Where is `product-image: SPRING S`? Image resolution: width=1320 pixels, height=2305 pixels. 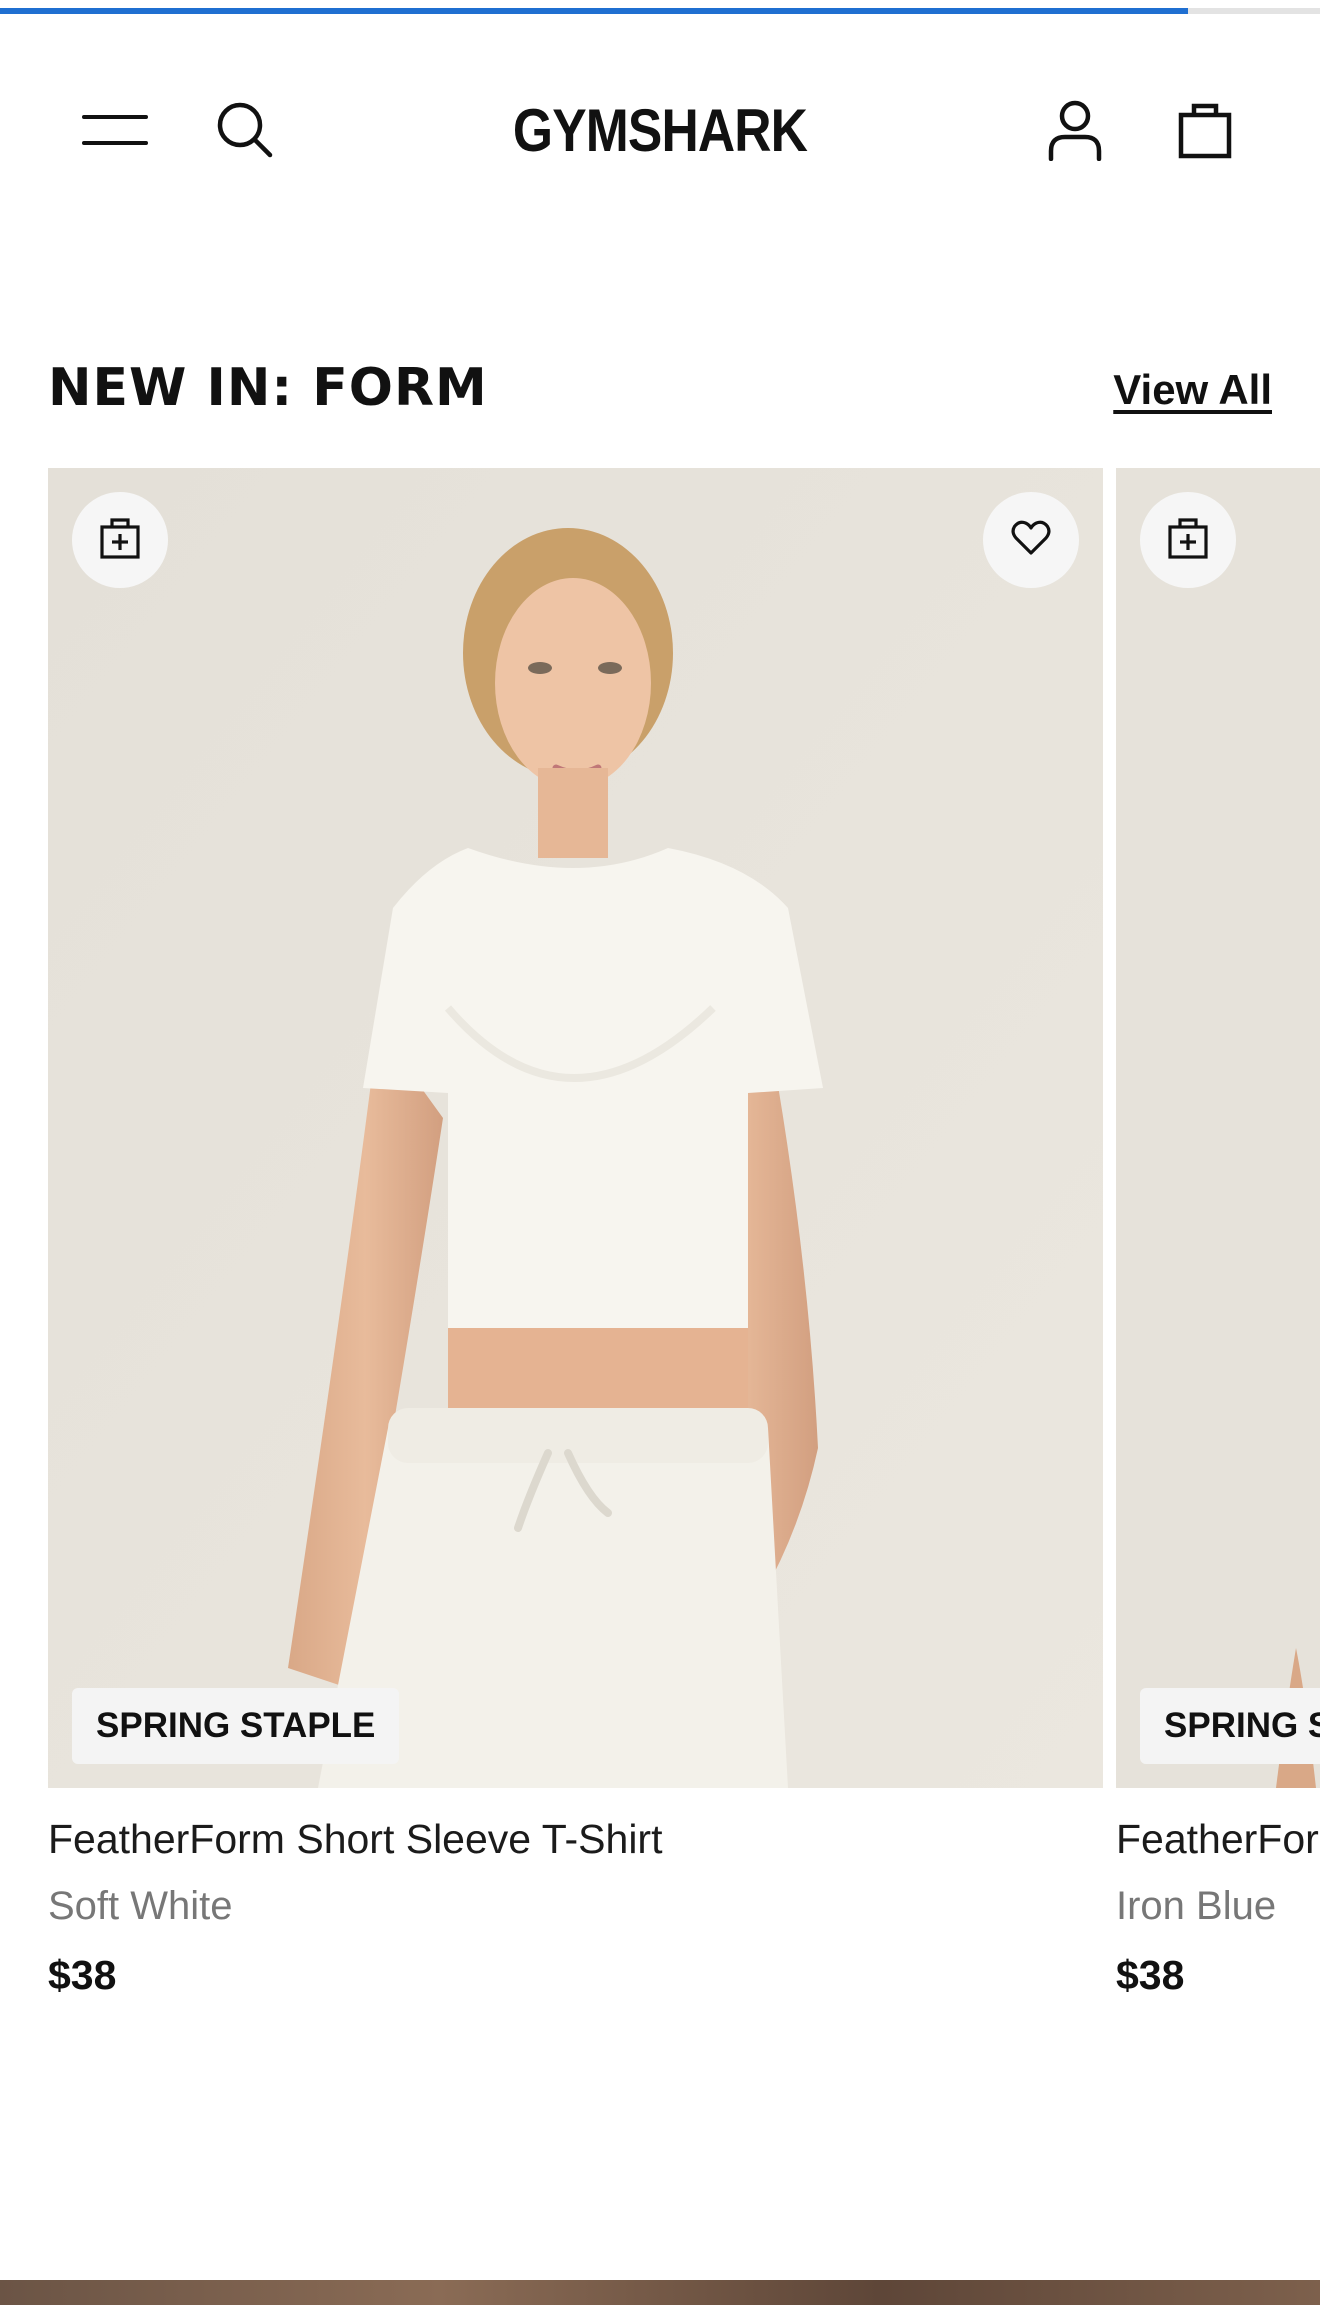 product-image: SPRING S is located at coordinates (1218, 1128).